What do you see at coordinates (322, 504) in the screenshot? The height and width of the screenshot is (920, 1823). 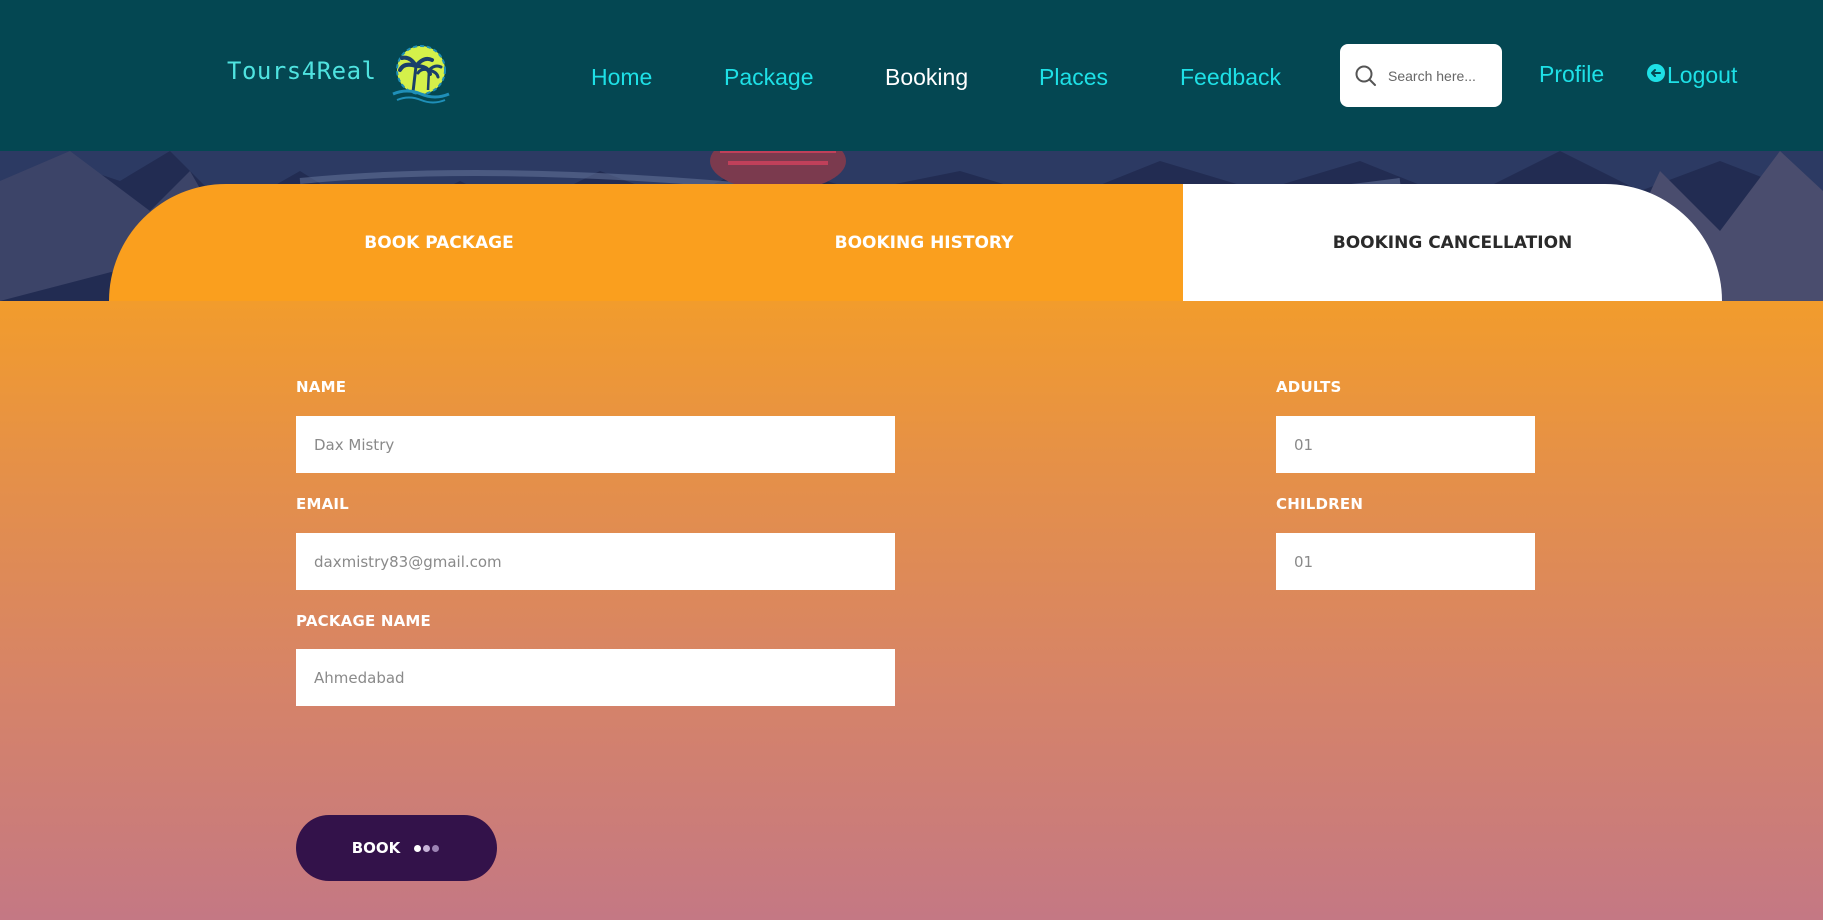 I see `email-label: EMAIL` at bounding box center [322, 504].